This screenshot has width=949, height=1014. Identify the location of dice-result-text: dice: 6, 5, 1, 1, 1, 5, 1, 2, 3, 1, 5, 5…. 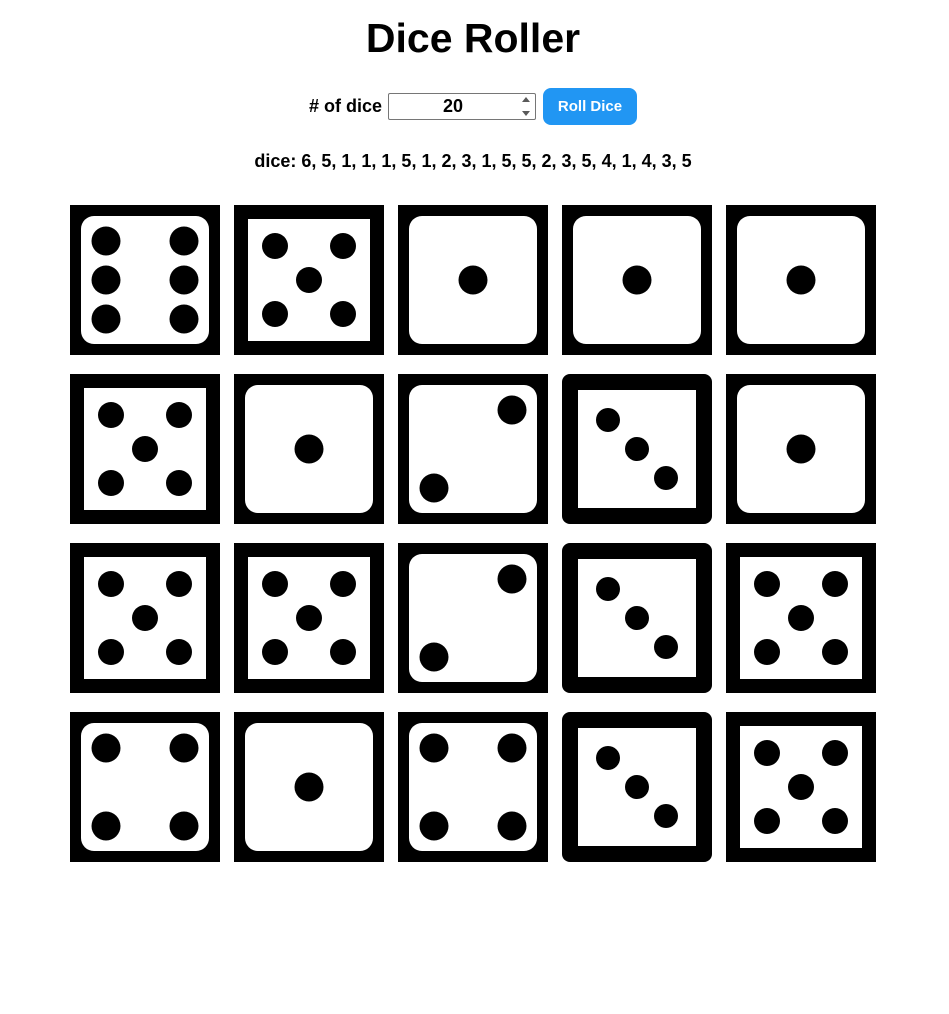
(473, 161).